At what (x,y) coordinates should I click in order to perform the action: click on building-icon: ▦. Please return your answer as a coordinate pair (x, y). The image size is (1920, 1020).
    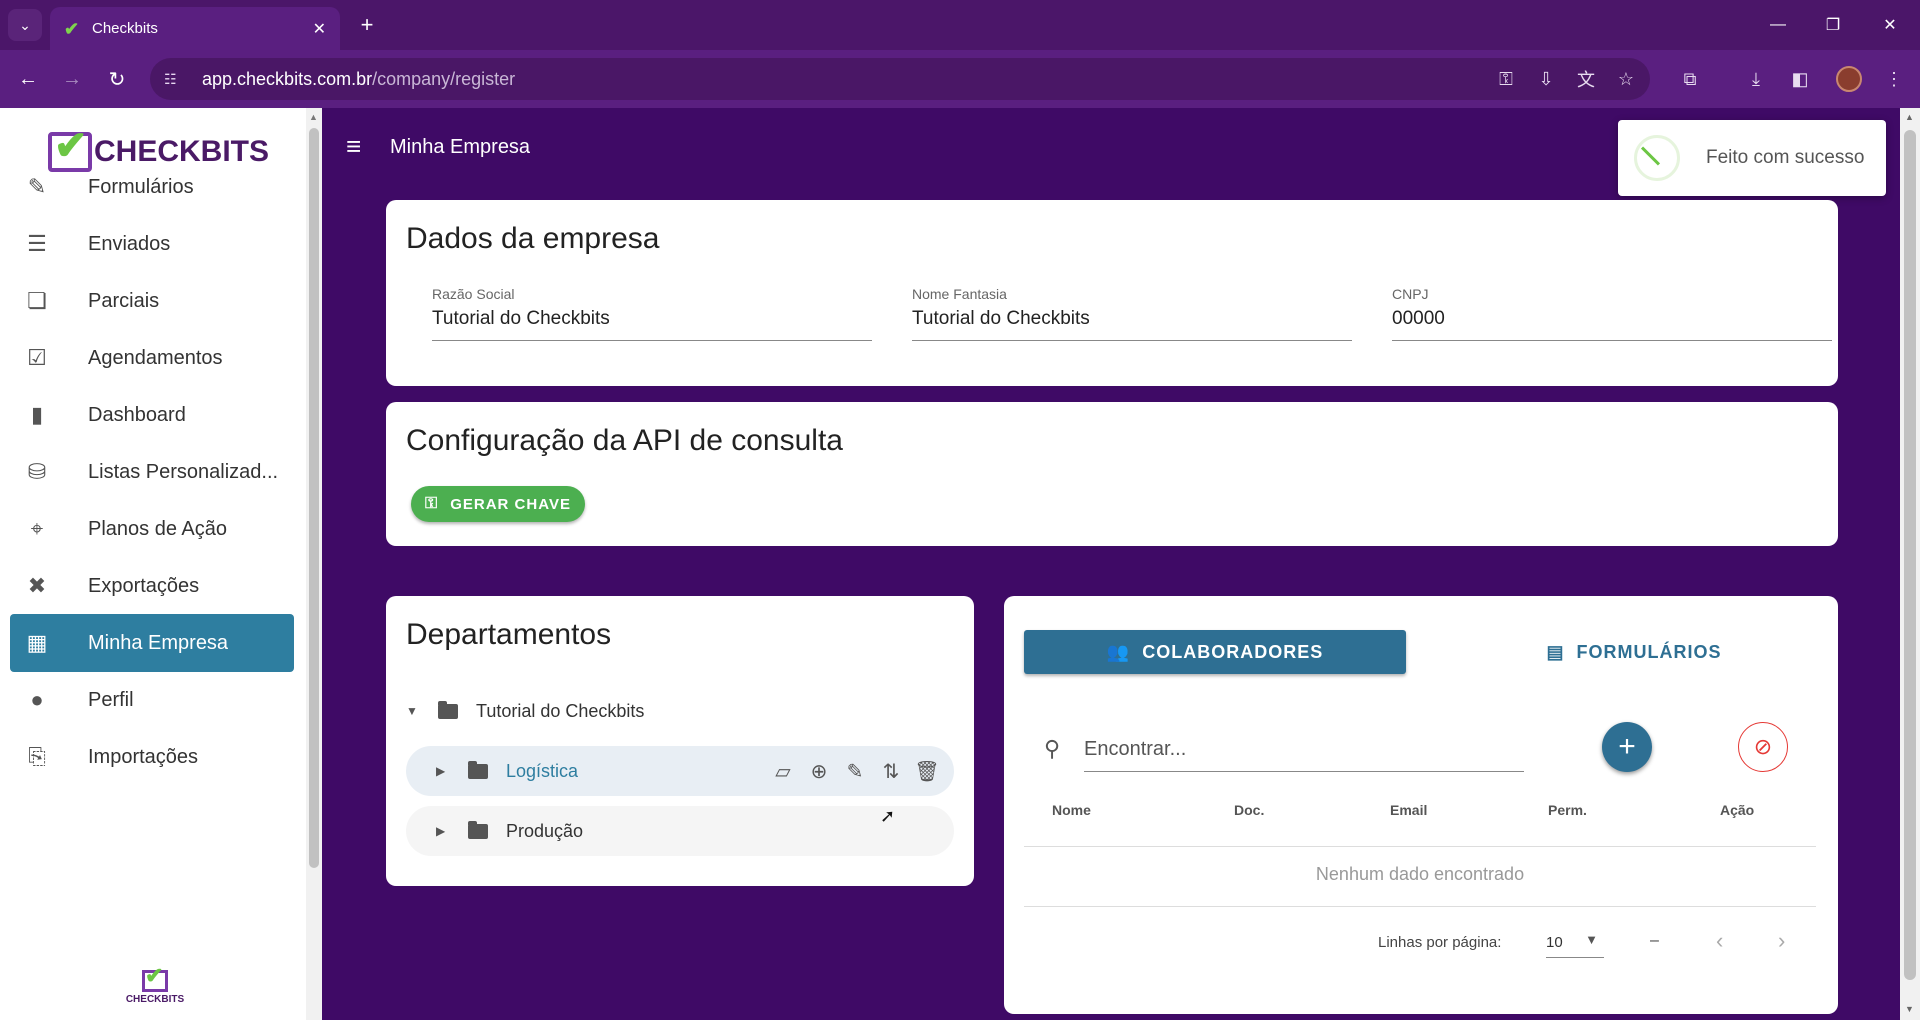
    Looking at the image, I should click on (37, 642).